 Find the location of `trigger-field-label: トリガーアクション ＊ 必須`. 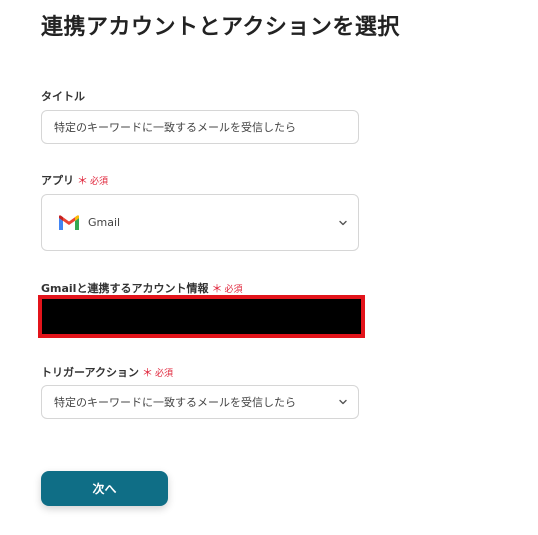

trigger-field-label: トリガーアクション ＊ 必須 is located at coordinates (107, 372).